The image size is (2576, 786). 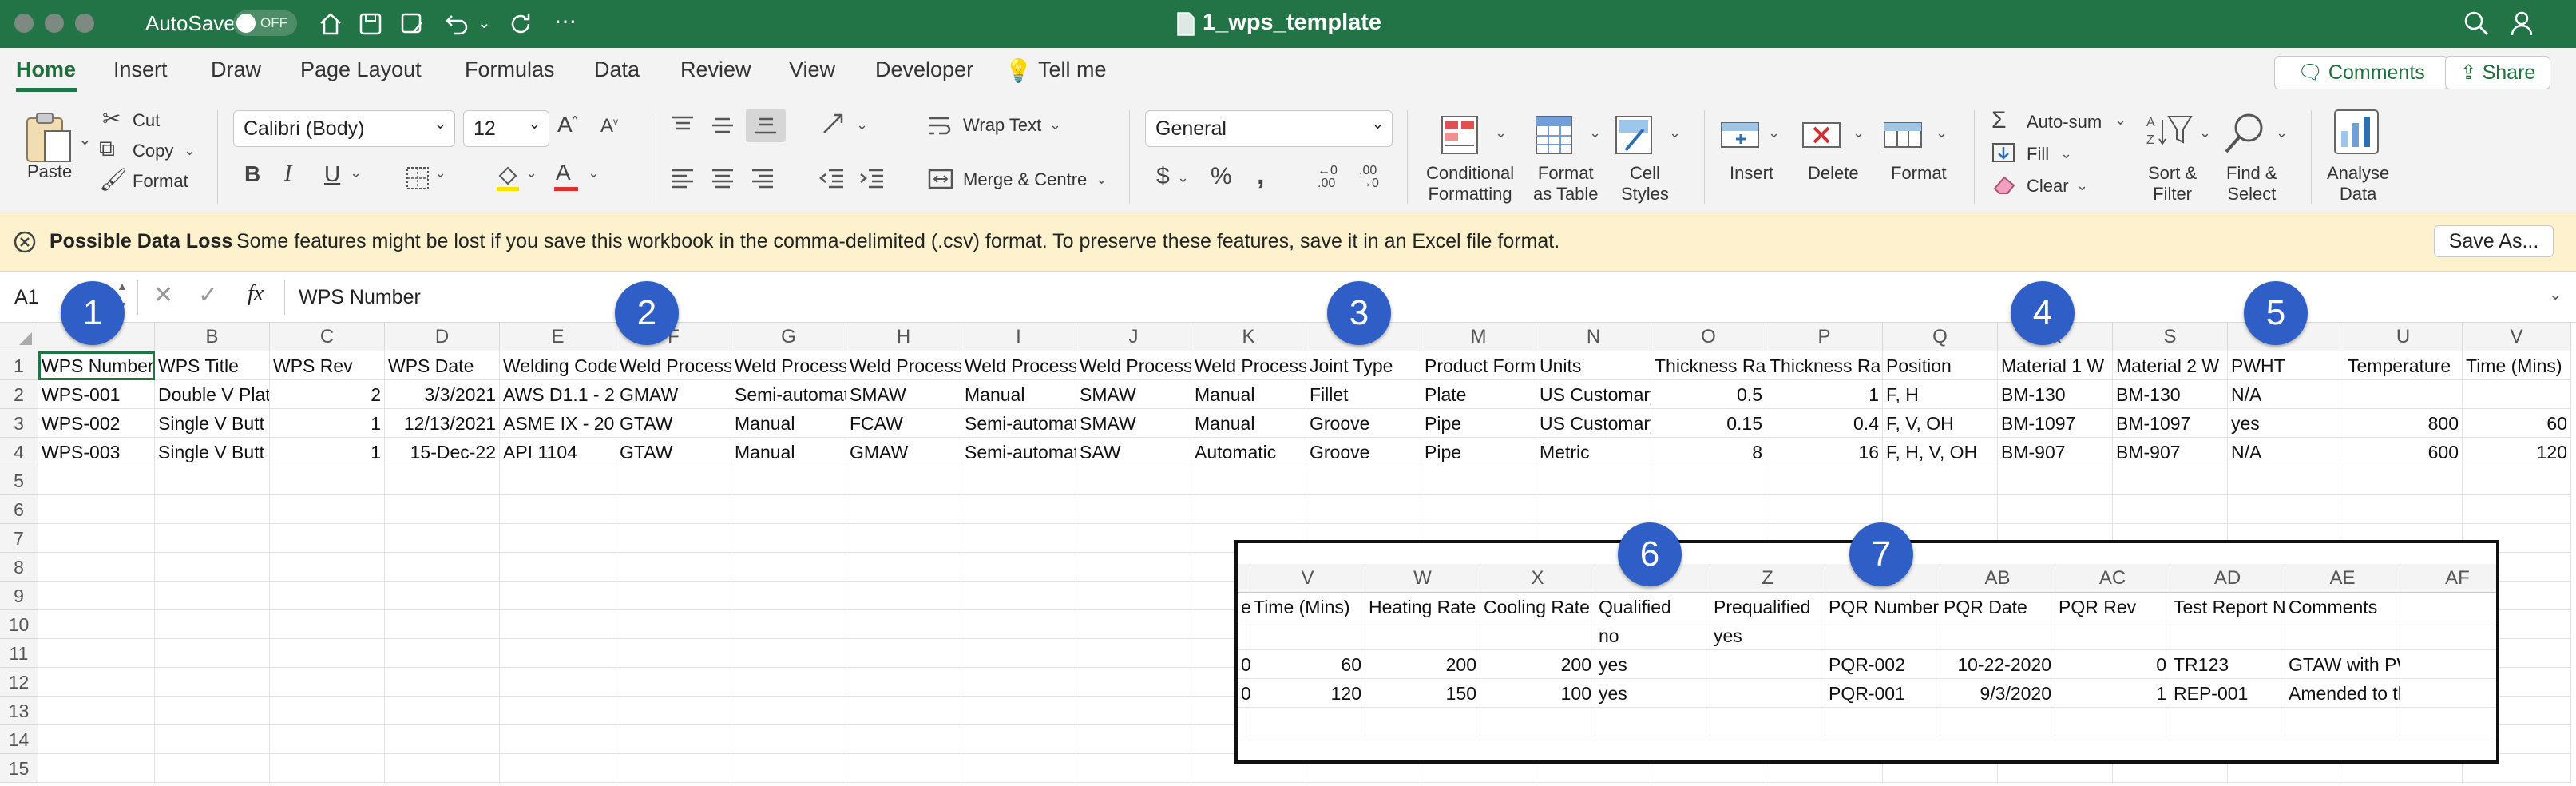 I want to click on grid-cell: WPS Date, so click(x=442, y=366).